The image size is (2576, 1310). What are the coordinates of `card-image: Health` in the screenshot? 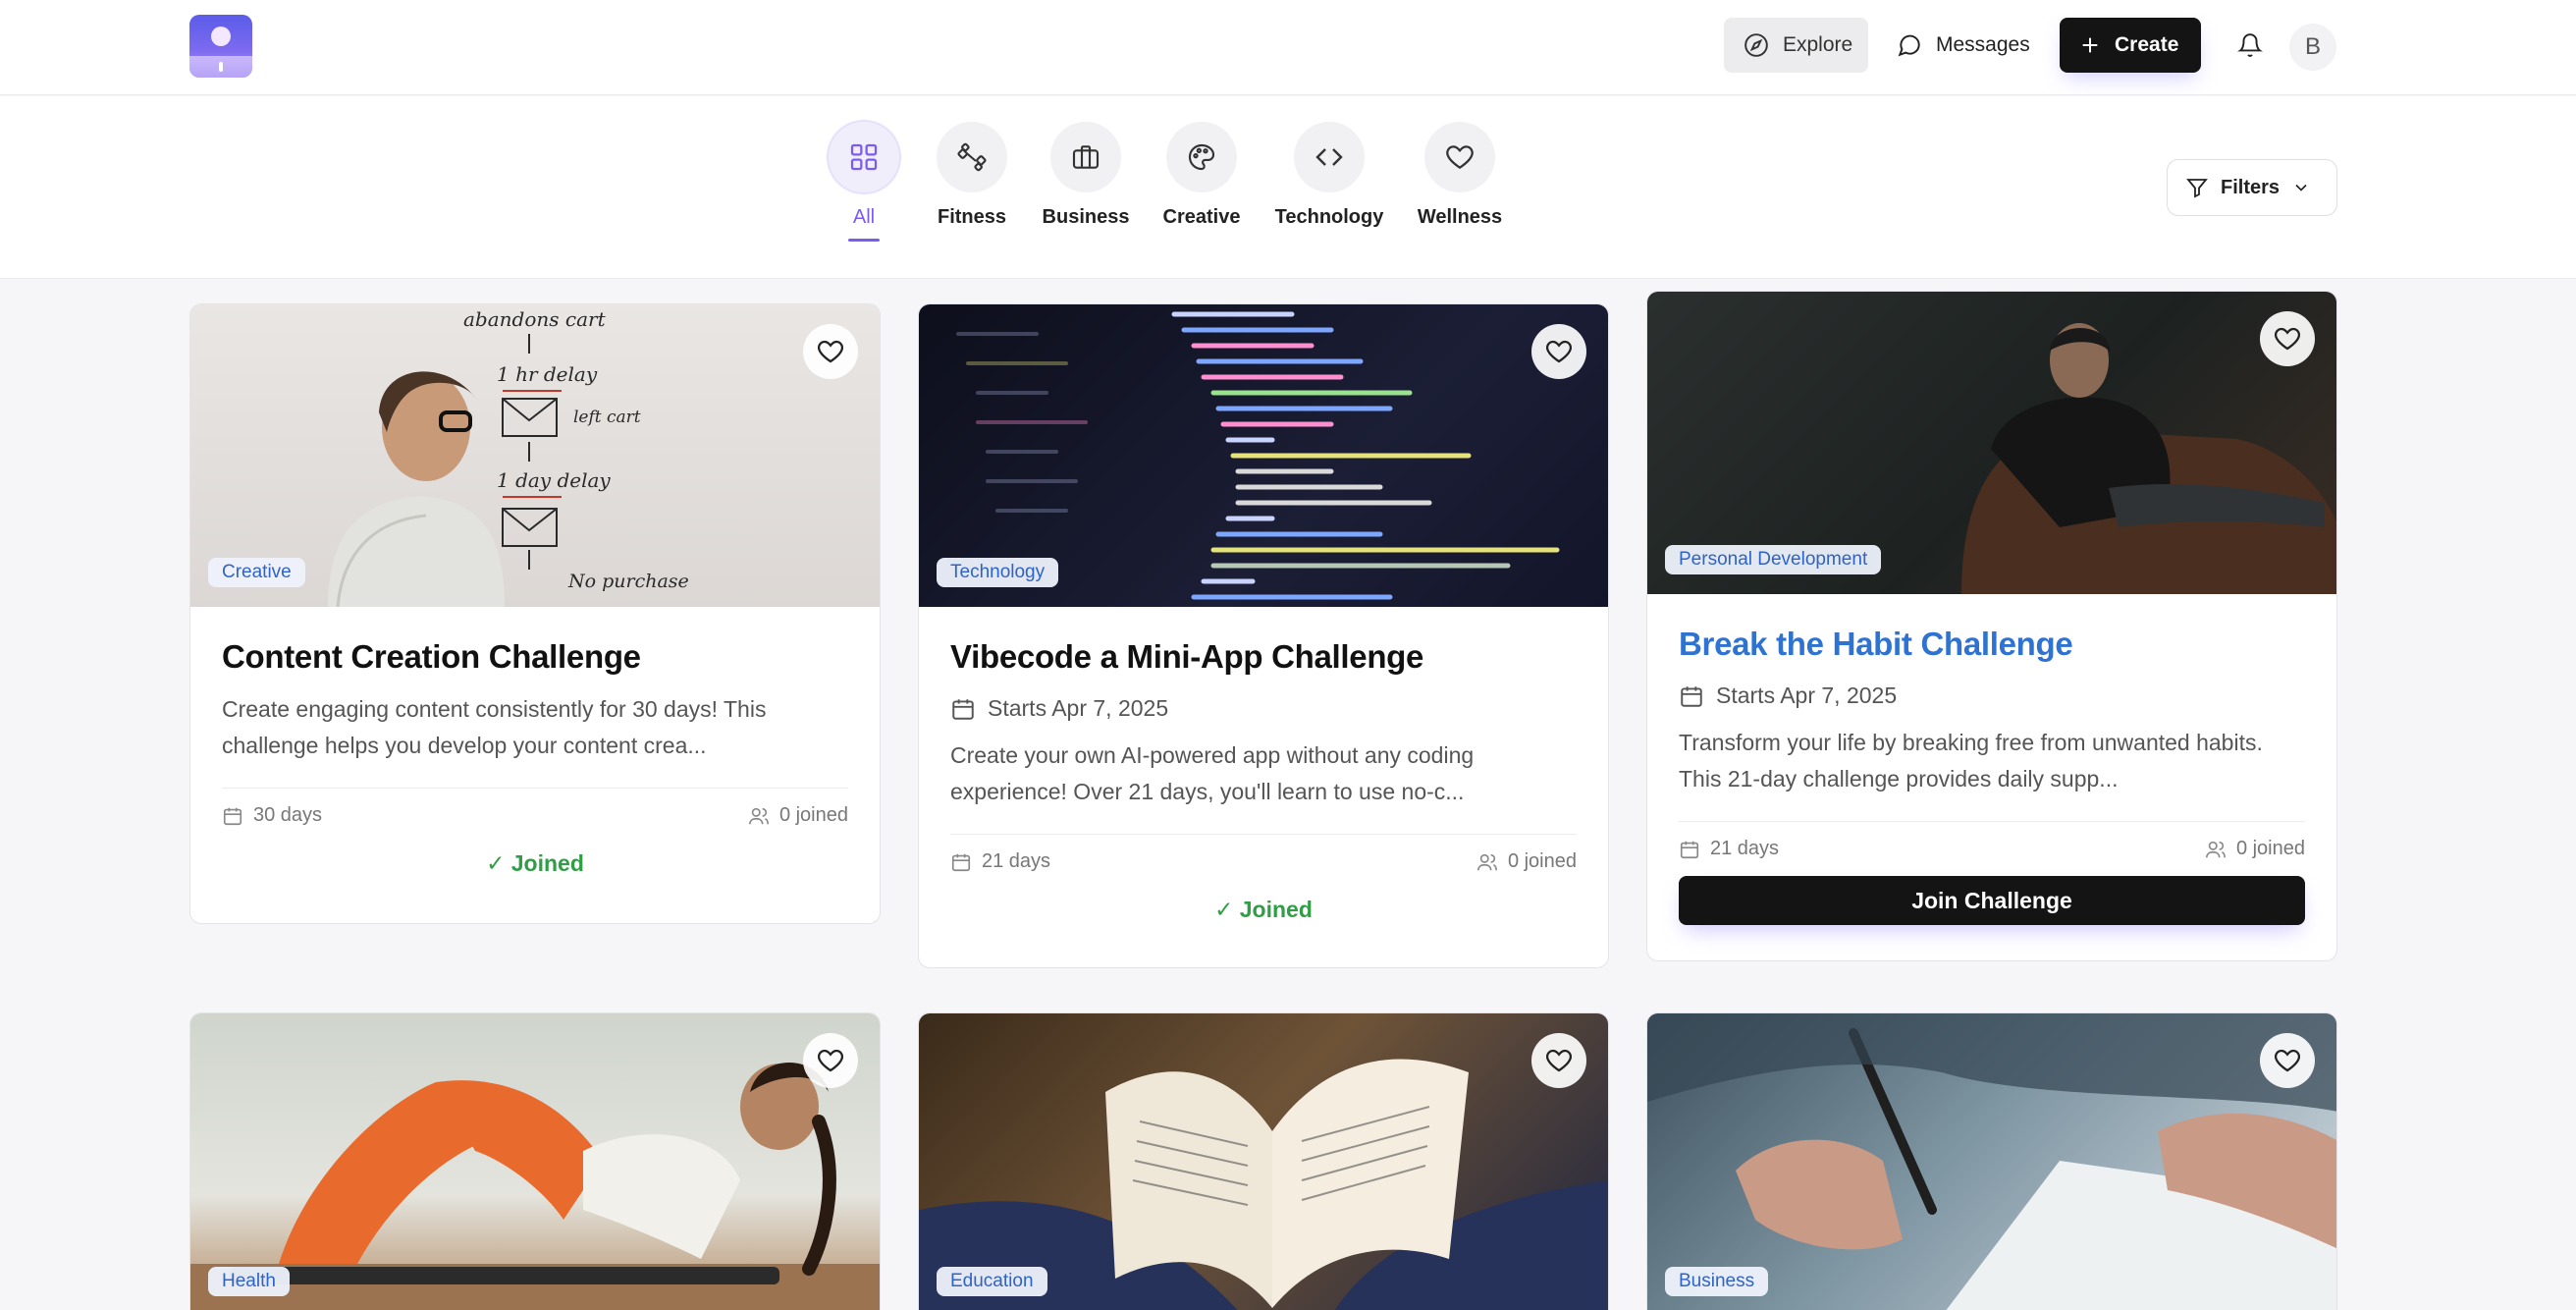 It's located at (535, 1161).